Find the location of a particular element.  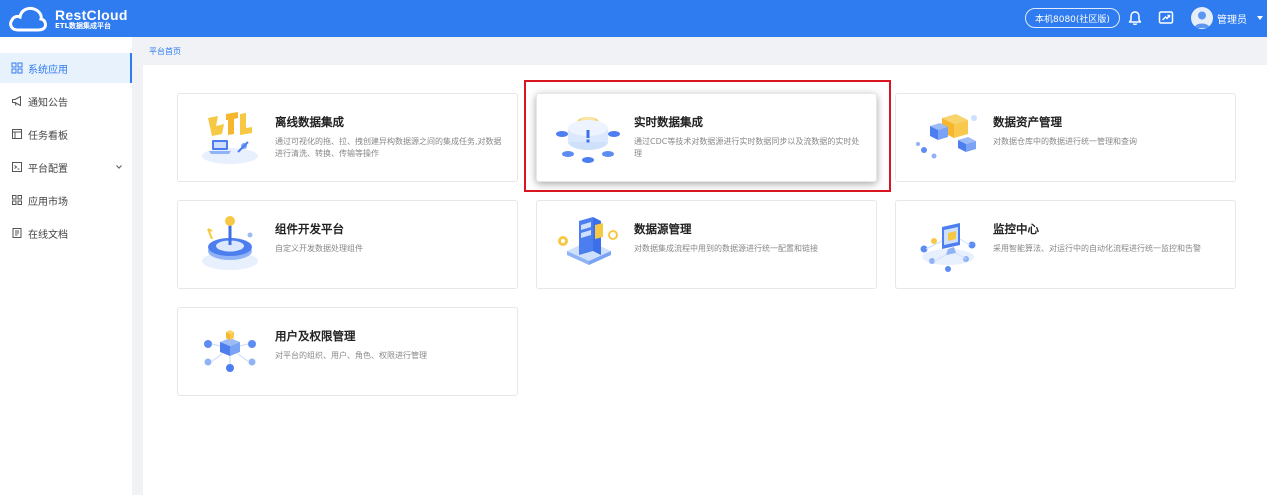

sidebar-item-label: 通知公告 is located at coordinates (48, 103).